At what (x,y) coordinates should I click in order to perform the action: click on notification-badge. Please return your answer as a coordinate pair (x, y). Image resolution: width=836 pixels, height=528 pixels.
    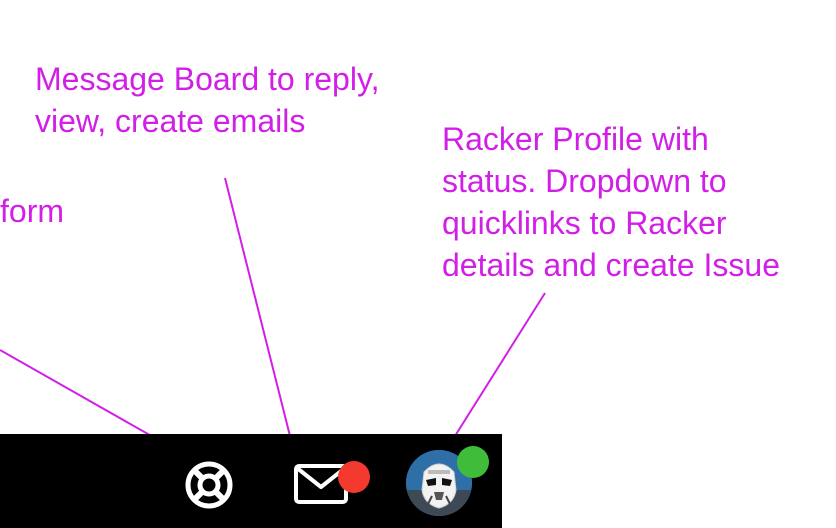
    Looking at the image, I should click on (354, 477).